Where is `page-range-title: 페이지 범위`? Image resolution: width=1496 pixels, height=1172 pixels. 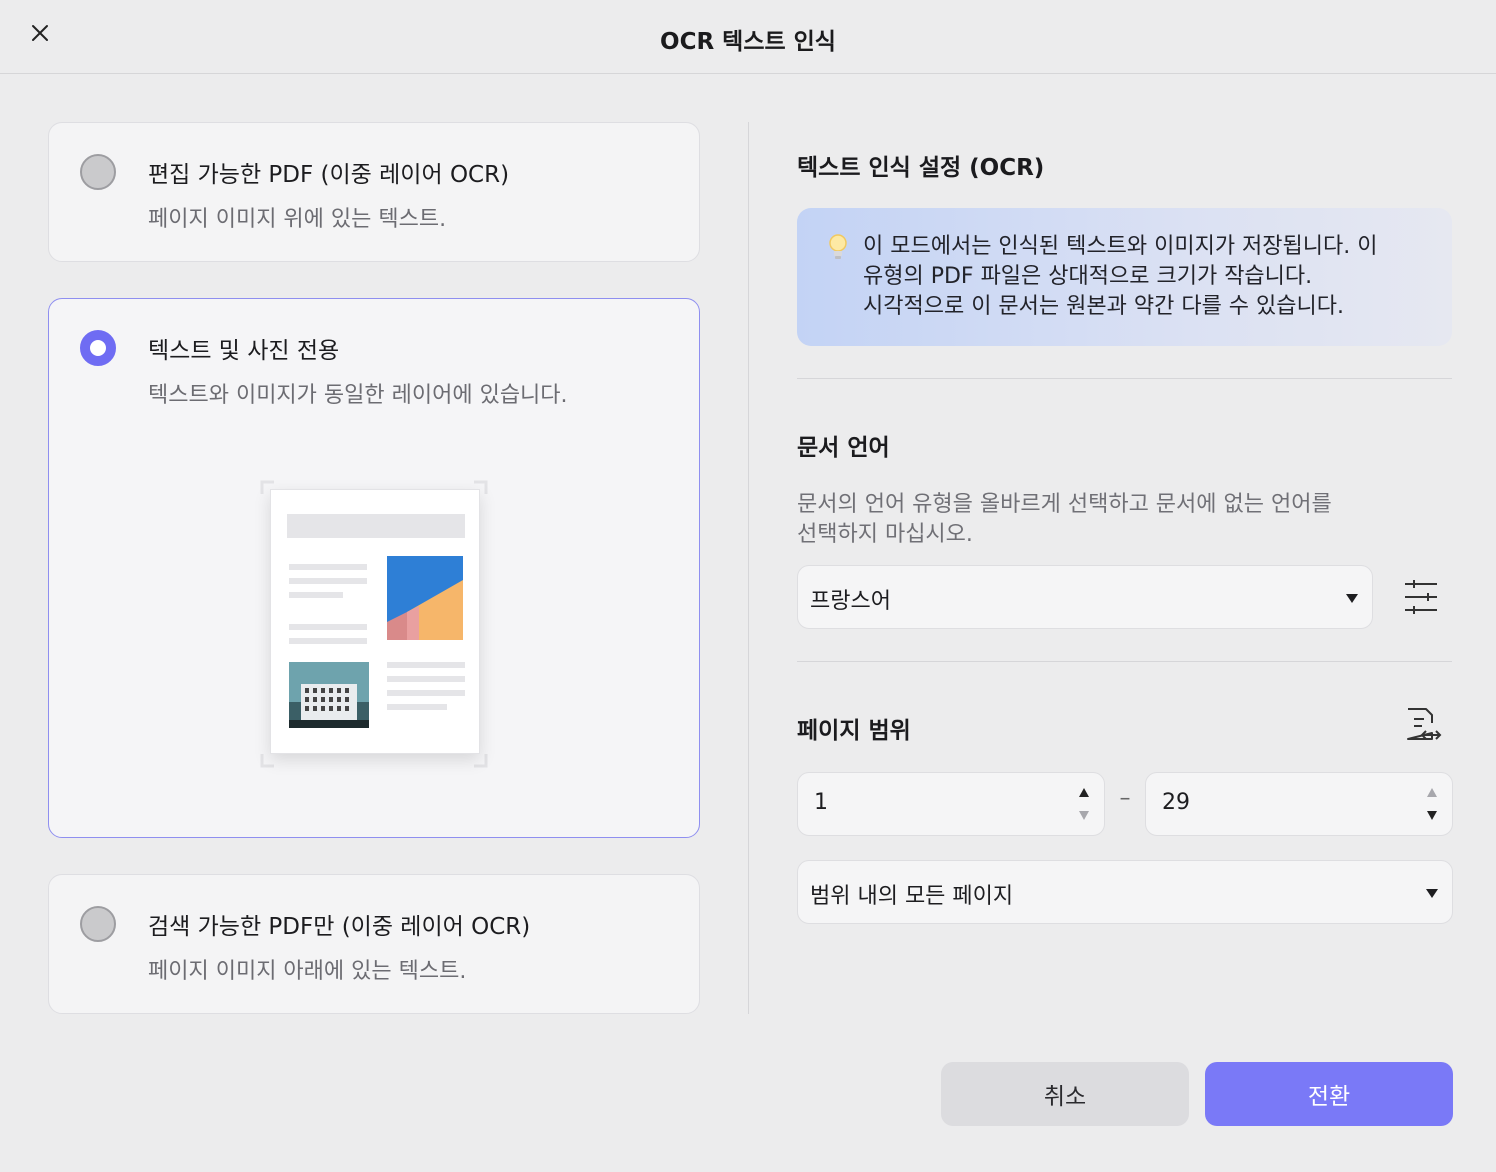
page-range-title: 페이지 범위 is located at coordinates (854, 731).